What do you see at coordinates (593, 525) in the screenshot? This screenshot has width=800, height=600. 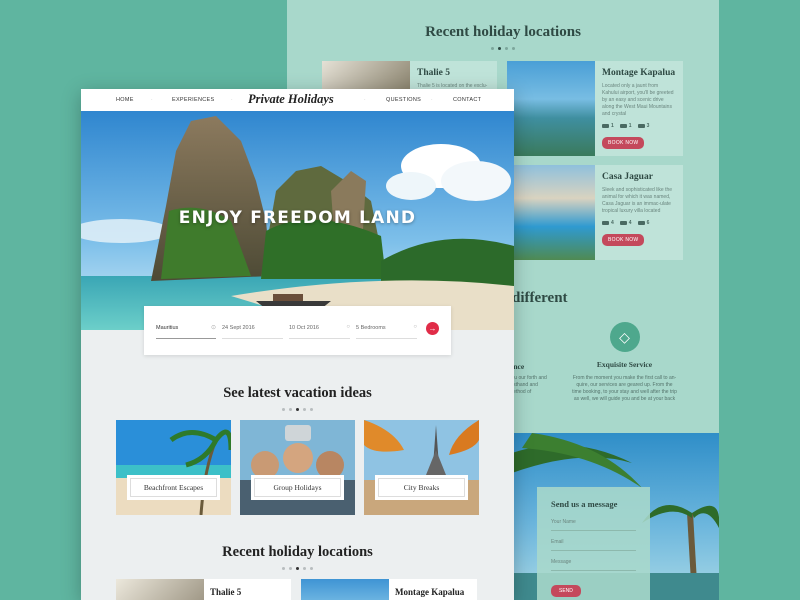 I see `name-field: Your Name` at bounding box center [593, 525].